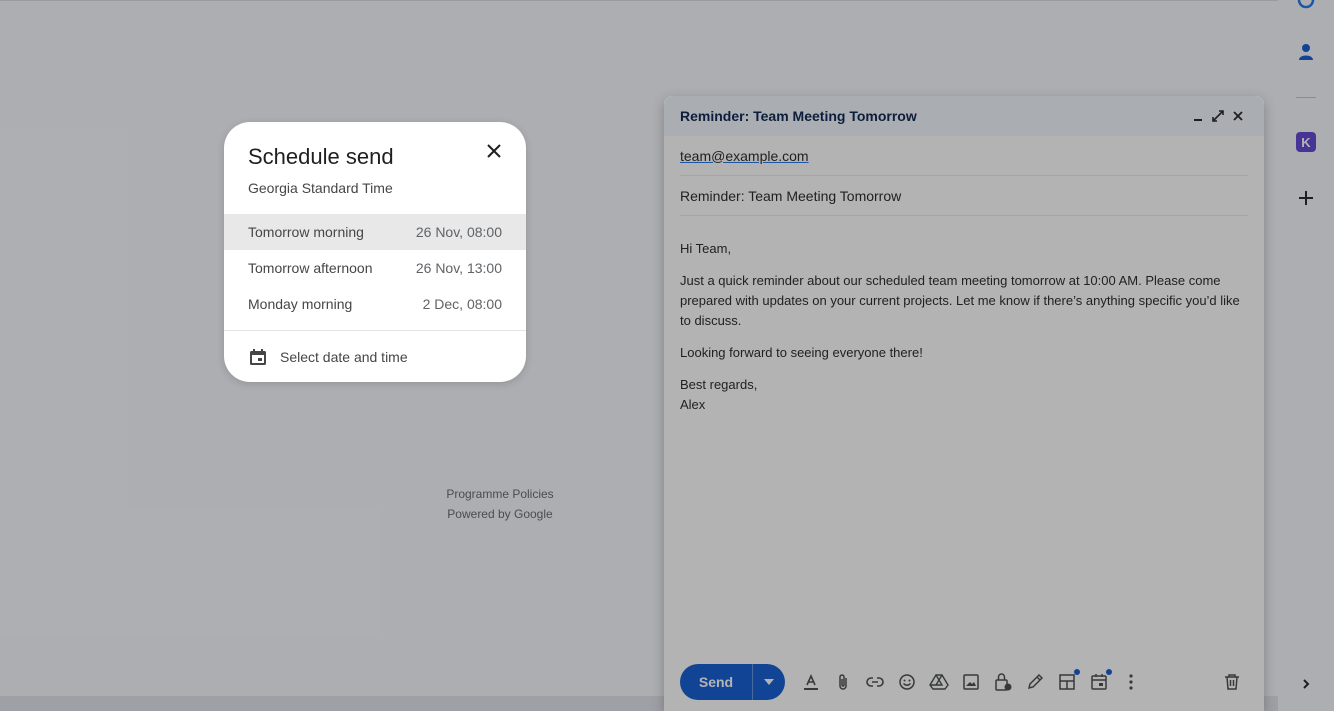  What do you see at coordinates (907, 682) in the screenshot?
I see `emoji-icon` at bounding box center [907, 682].